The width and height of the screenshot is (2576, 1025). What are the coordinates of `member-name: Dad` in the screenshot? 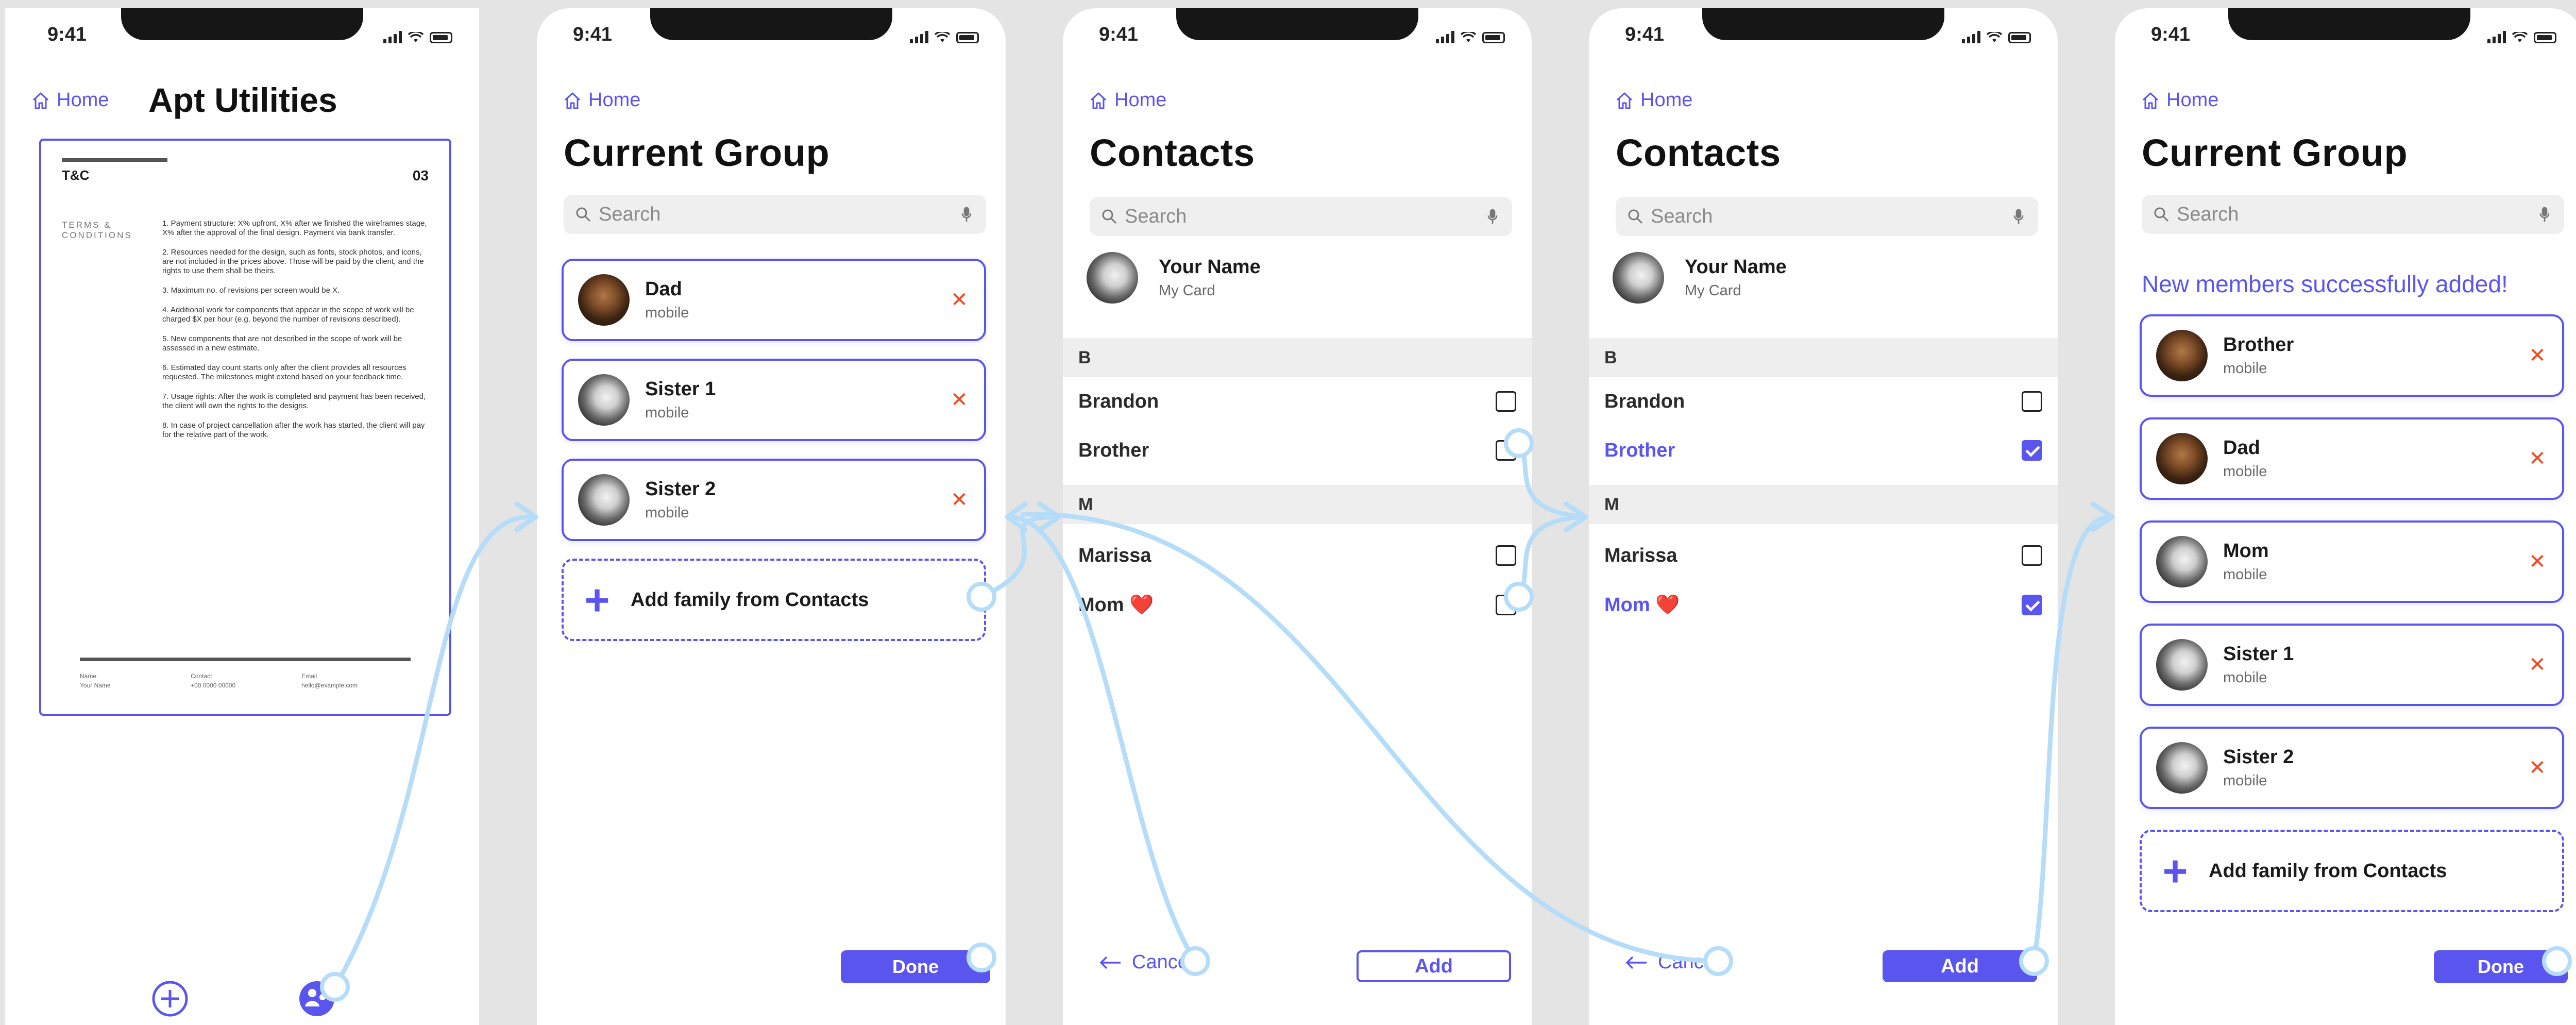 It's located at (2242, 448).